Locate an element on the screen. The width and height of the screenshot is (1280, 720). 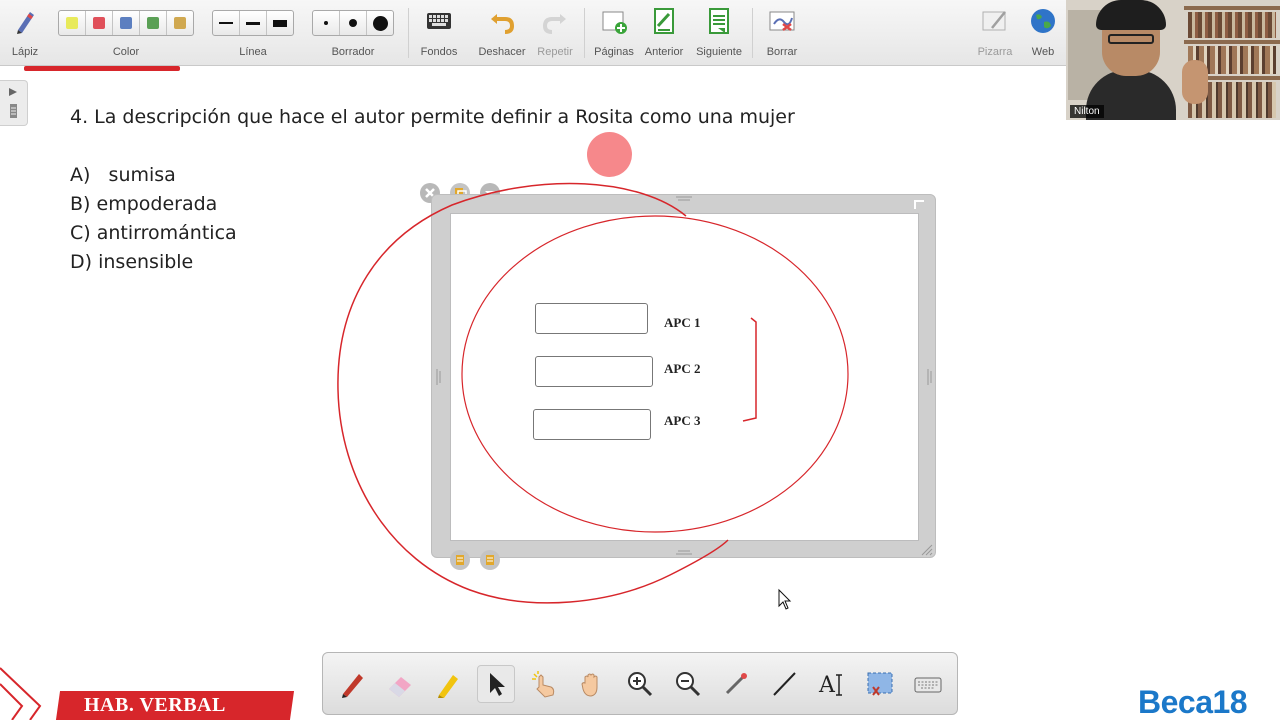
top-drag-handle-icon is located at coordinates (684, 198).